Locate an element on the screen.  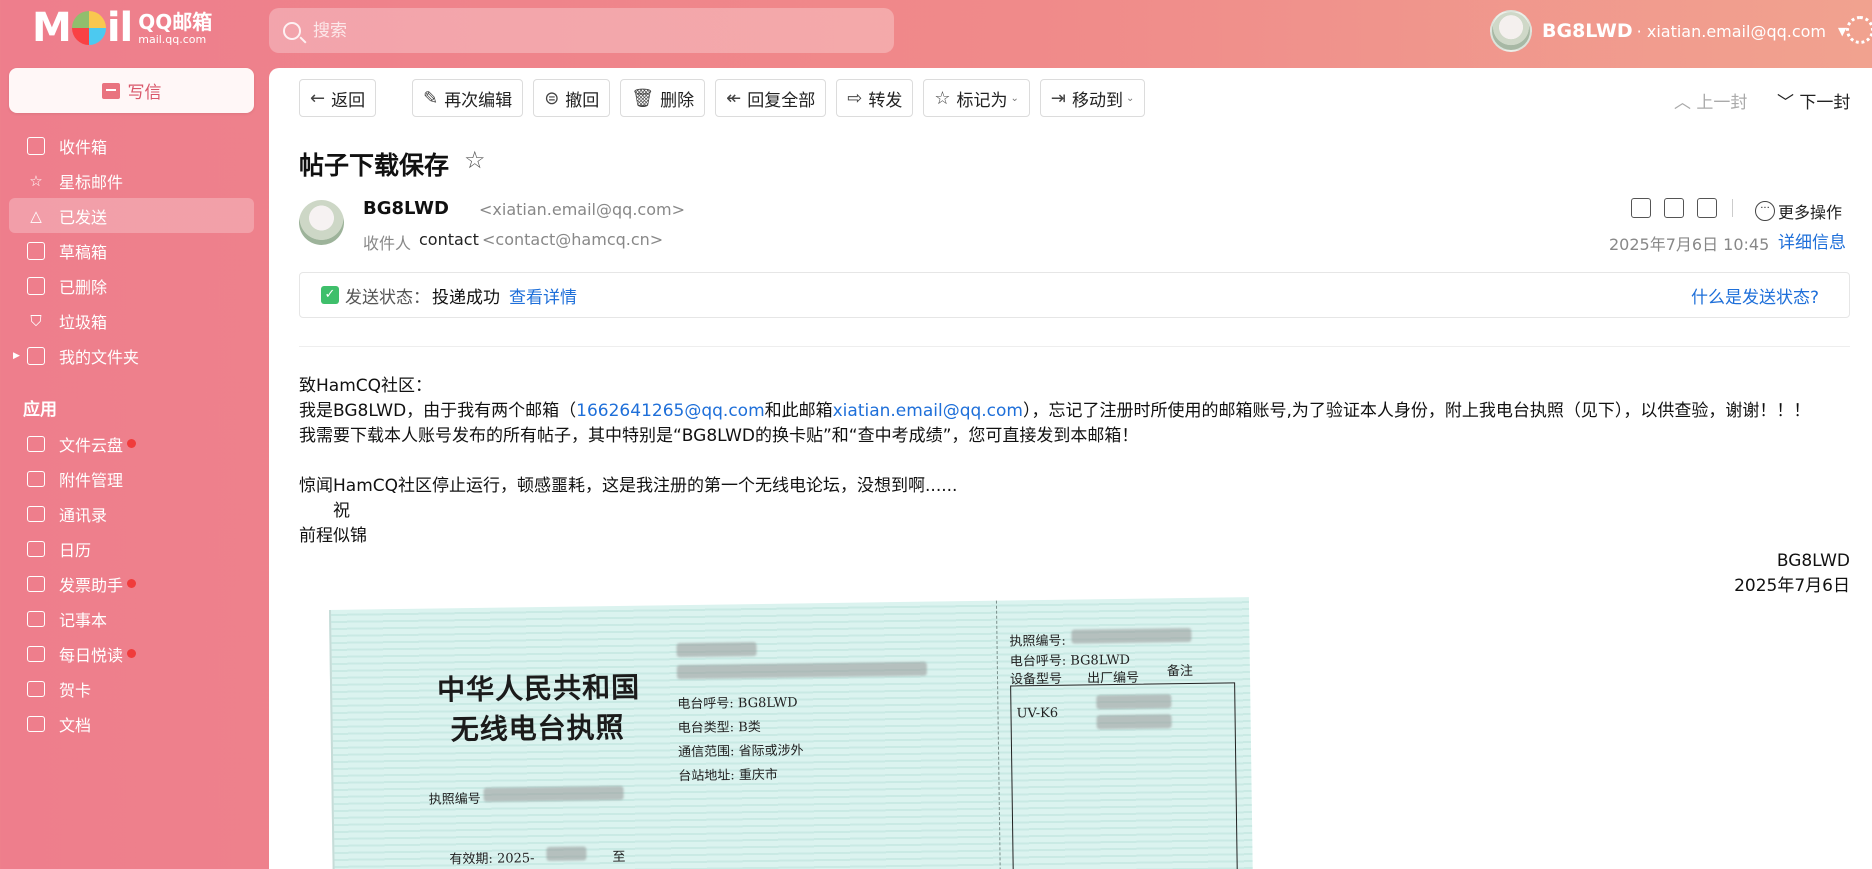
license-field: 电台类型: B类 is located at coordinates (719, 728).